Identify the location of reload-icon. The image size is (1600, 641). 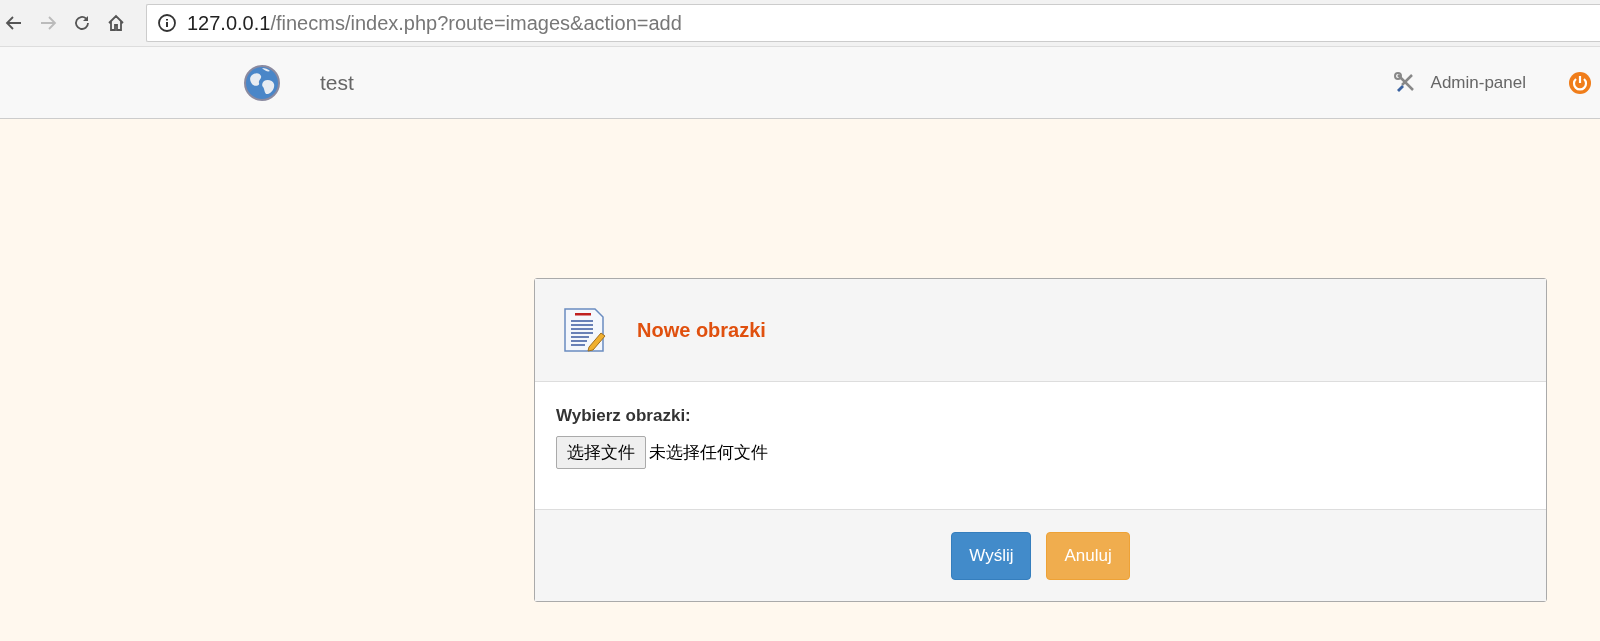
(82, 23).